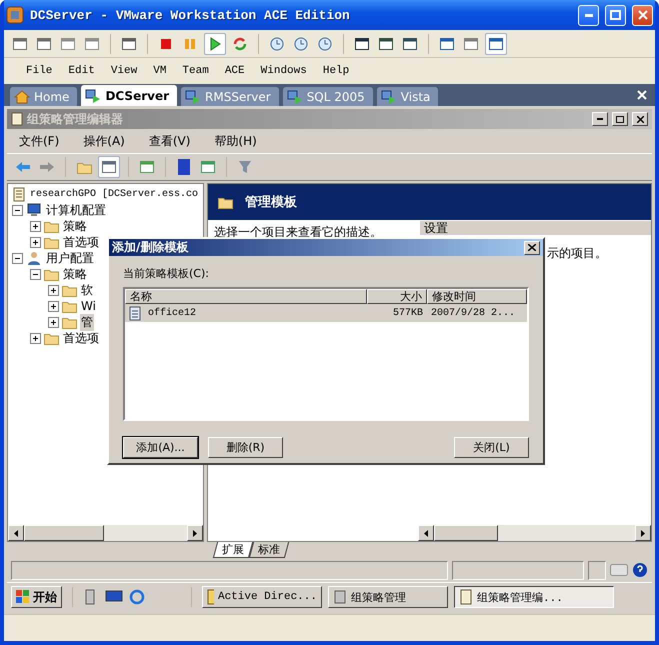  Describe the element at coordinates (283, 71) in the screenshot. I see `menu-item: Windows` at that location.